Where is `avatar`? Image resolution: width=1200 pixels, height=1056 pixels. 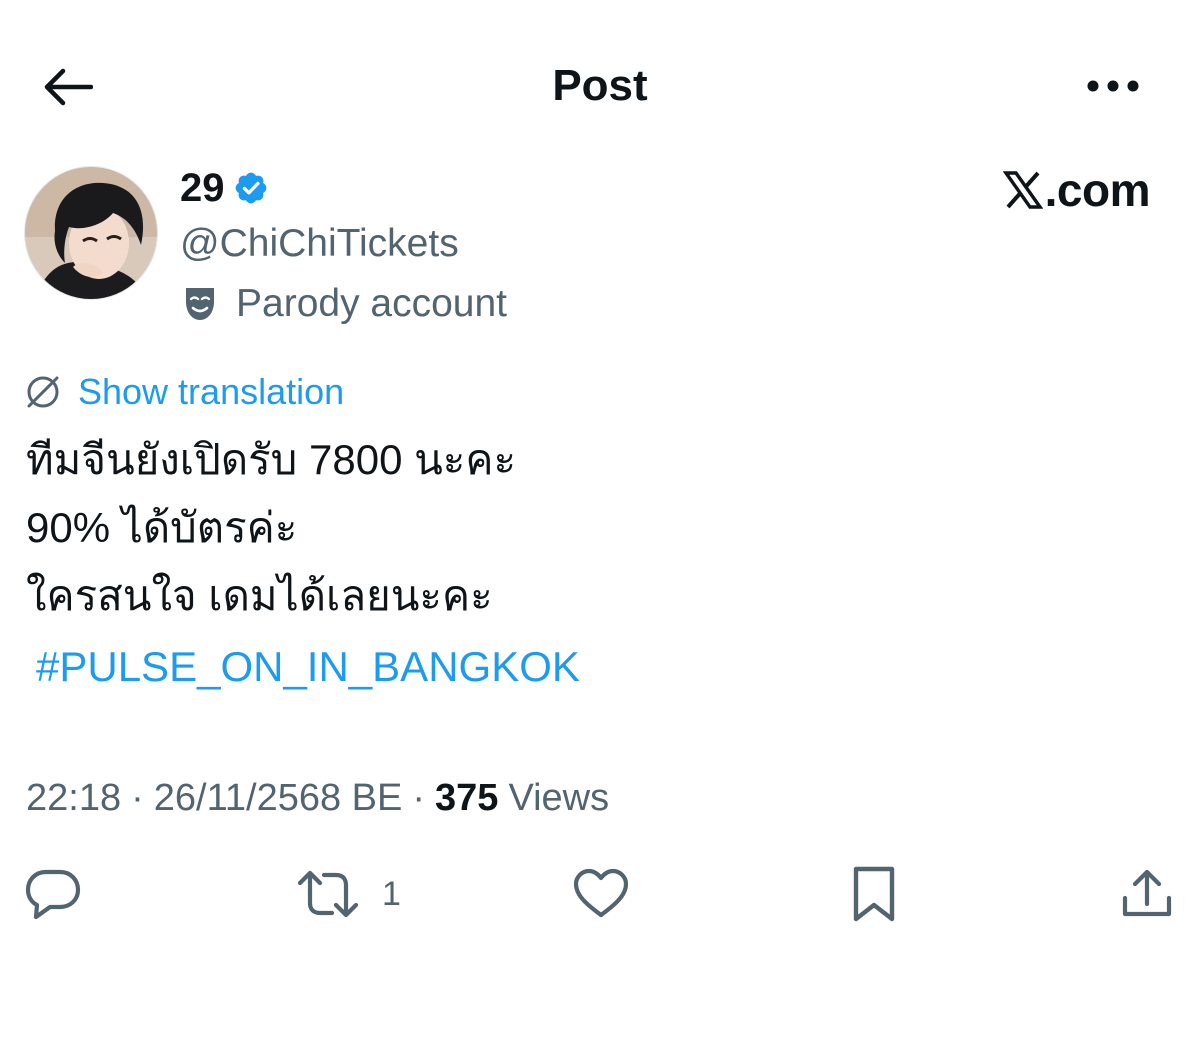
avatar is located at coordinates (91, 233).